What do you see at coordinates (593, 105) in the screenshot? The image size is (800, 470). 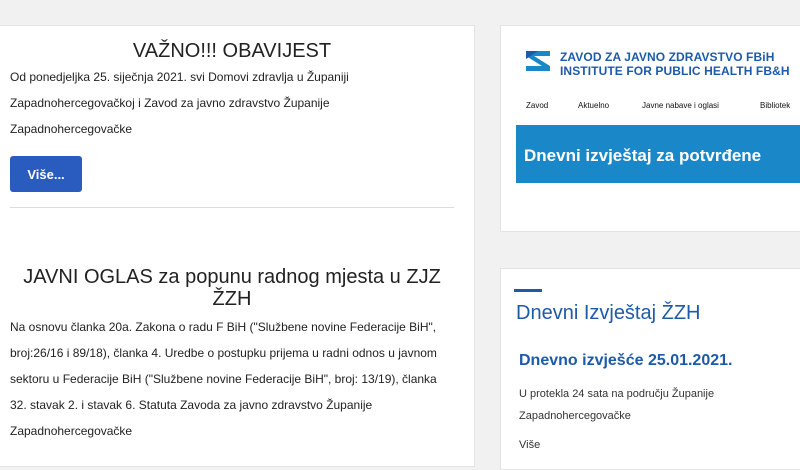 I see `banner-nav-aktuelno: Aktuelno` at bounding box center [593, 105].